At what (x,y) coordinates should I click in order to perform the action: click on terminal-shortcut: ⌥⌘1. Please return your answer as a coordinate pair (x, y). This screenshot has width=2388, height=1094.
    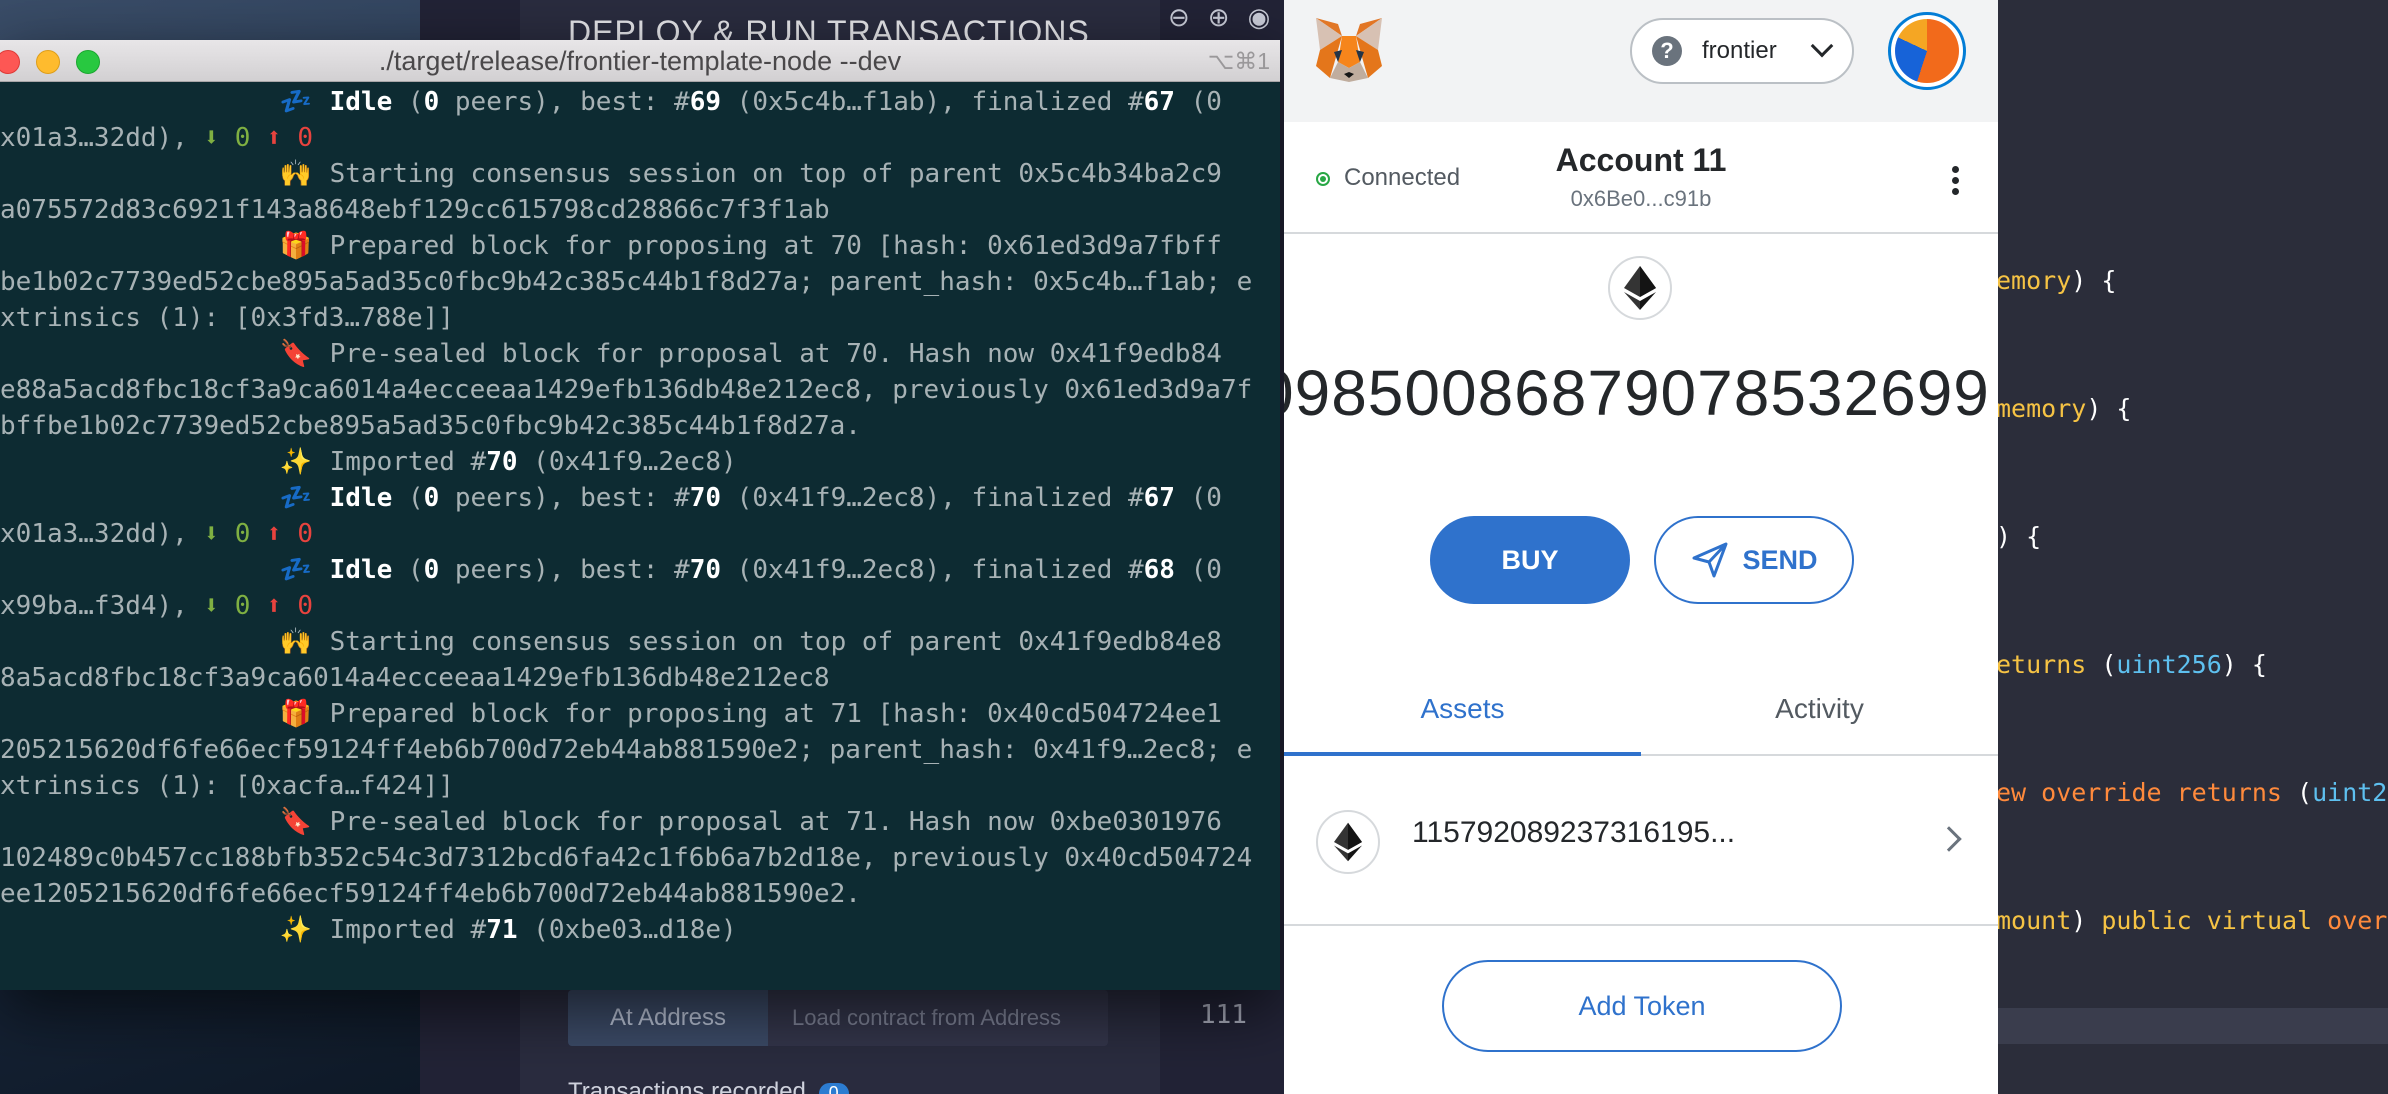
    Looking at the image, I should click on (1238, 61).